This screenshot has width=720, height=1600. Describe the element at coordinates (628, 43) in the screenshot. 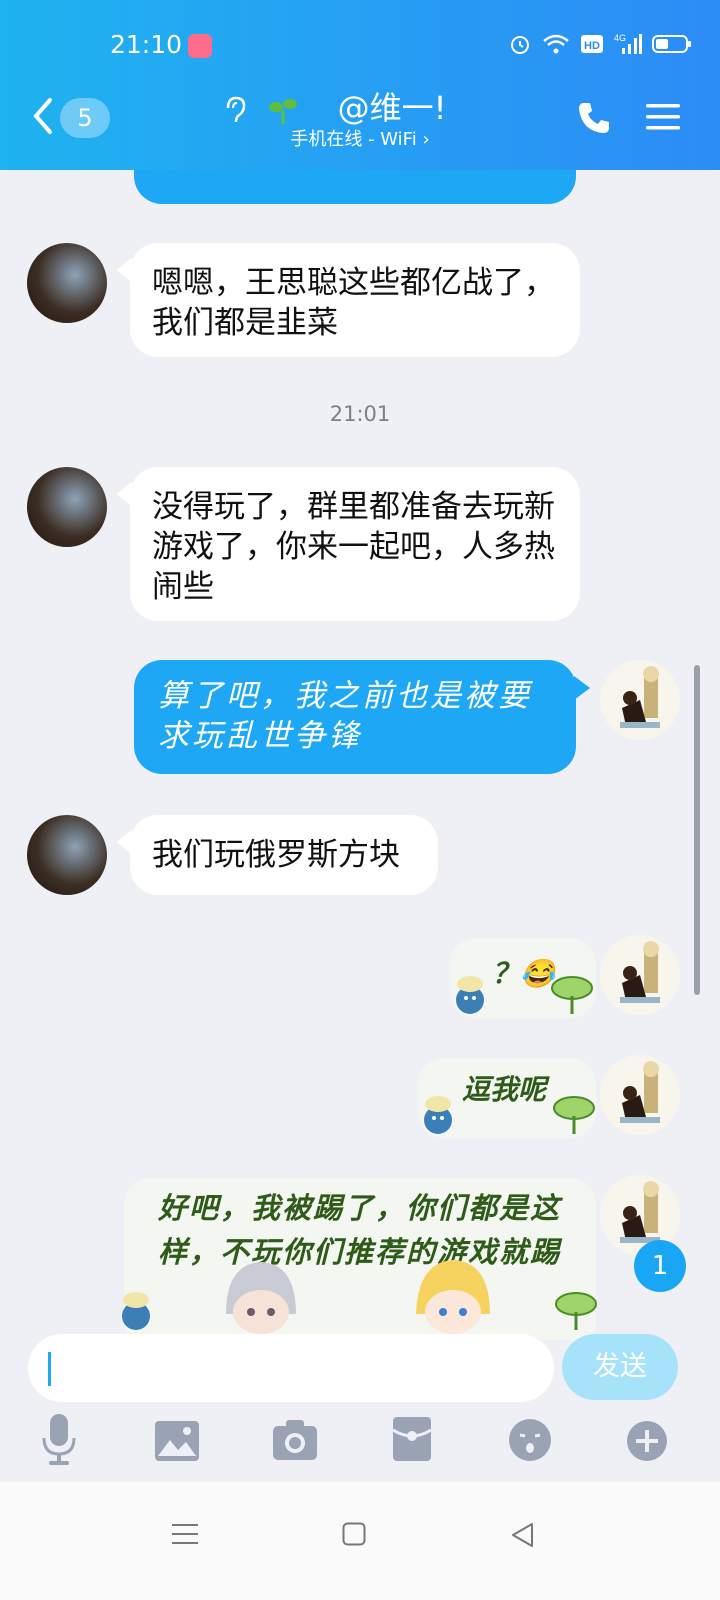

I see `signal-4g-icon: 4G` at that location.